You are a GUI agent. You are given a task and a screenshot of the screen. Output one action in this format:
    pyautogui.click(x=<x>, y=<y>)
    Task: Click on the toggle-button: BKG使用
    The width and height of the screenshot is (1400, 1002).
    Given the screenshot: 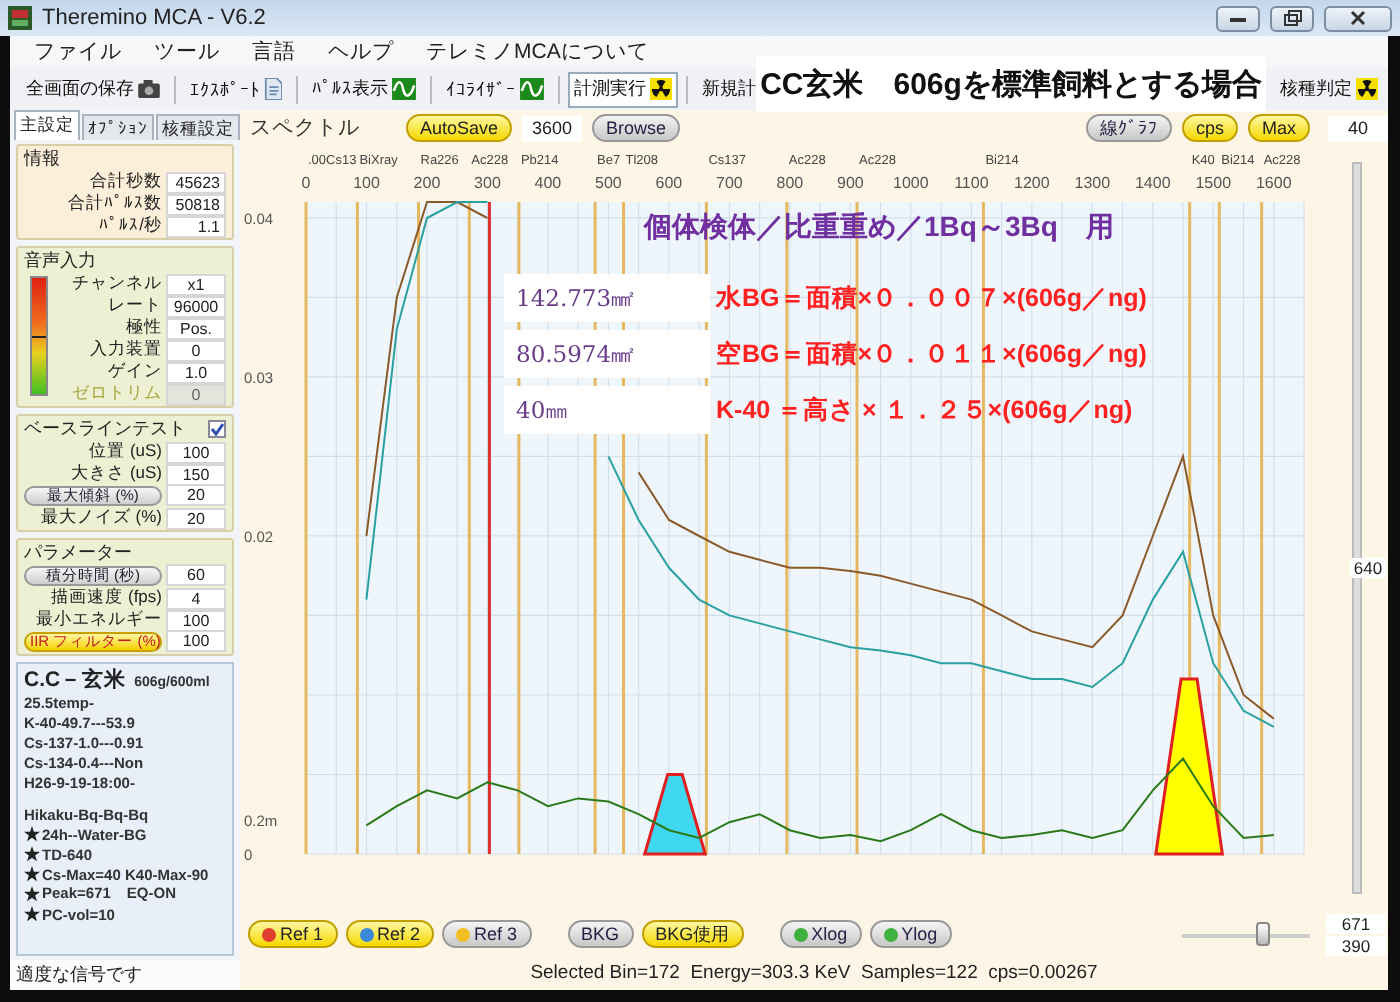 What is the action you would take?
    pyautogui.click(x=692, y=934)
    